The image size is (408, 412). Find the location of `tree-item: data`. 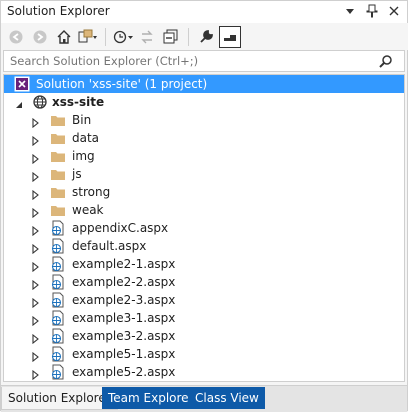

tree-item: data is located at coordinates (204, 138).